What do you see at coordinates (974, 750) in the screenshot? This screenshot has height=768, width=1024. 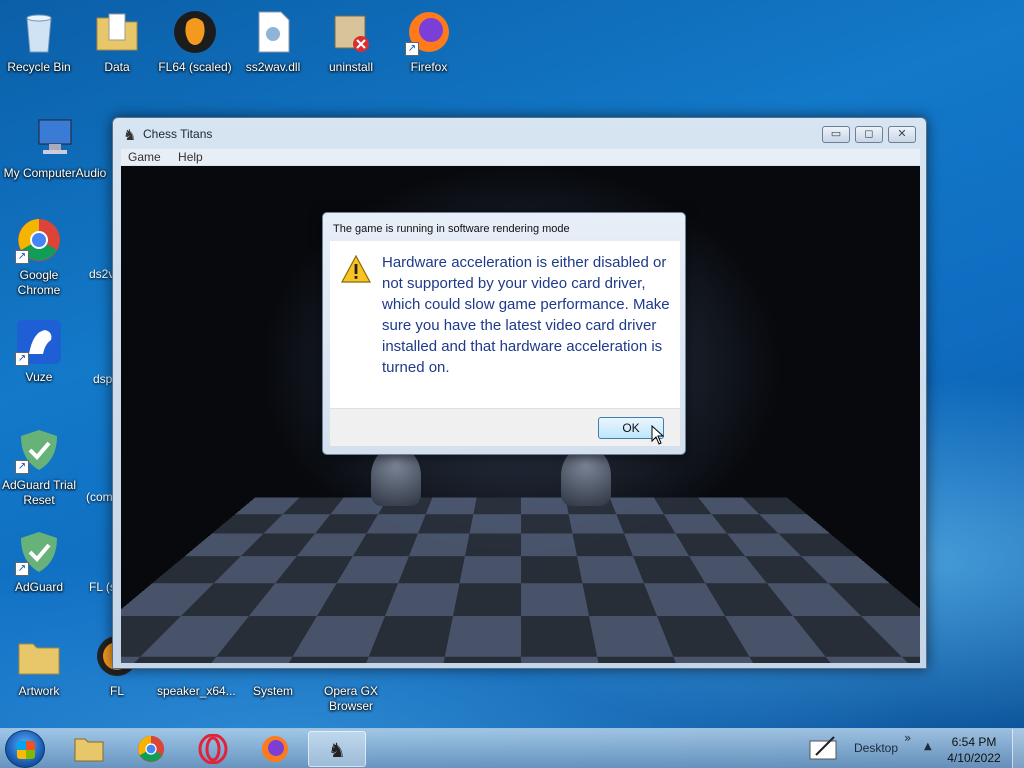 I see `taskbar-clock: 6:54 PM 4/10/2022` at bounding box center [974, 750].